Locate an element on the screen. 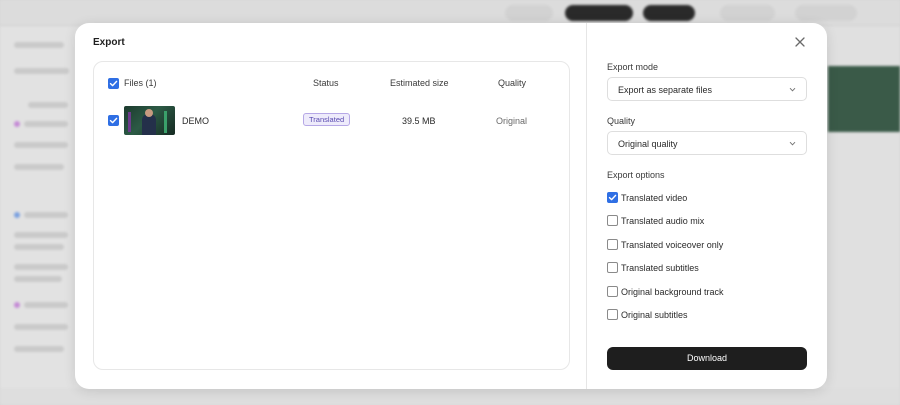 The width and height of the screenshot is (900, 405). quality-select: Original quality is located at coordinates (707, 143).